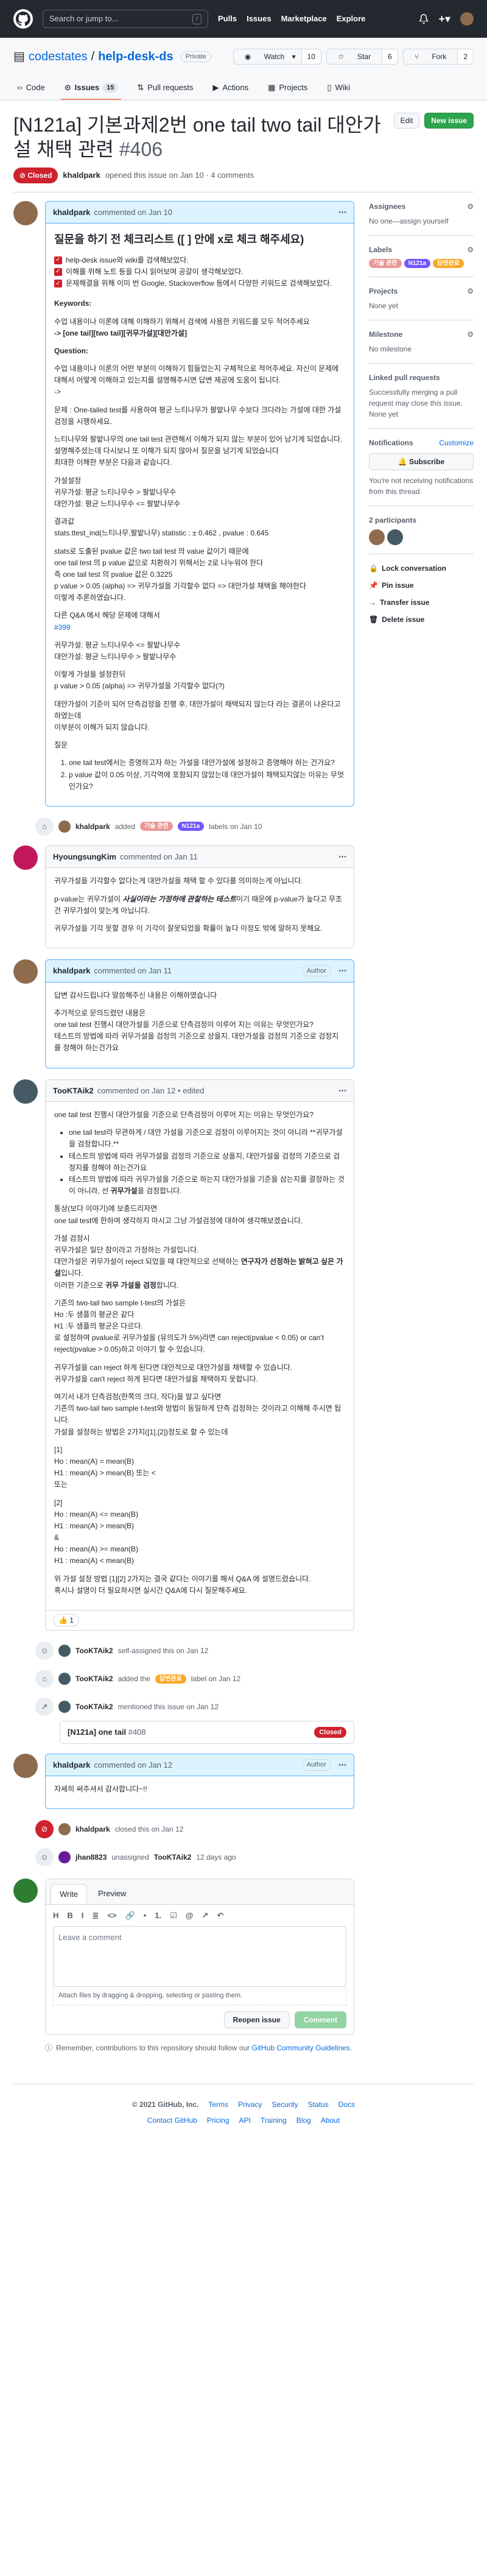 The height and width of the screenshot is (2576, 487). I want to click on quote-icon: ≣, so click(95, 1916).